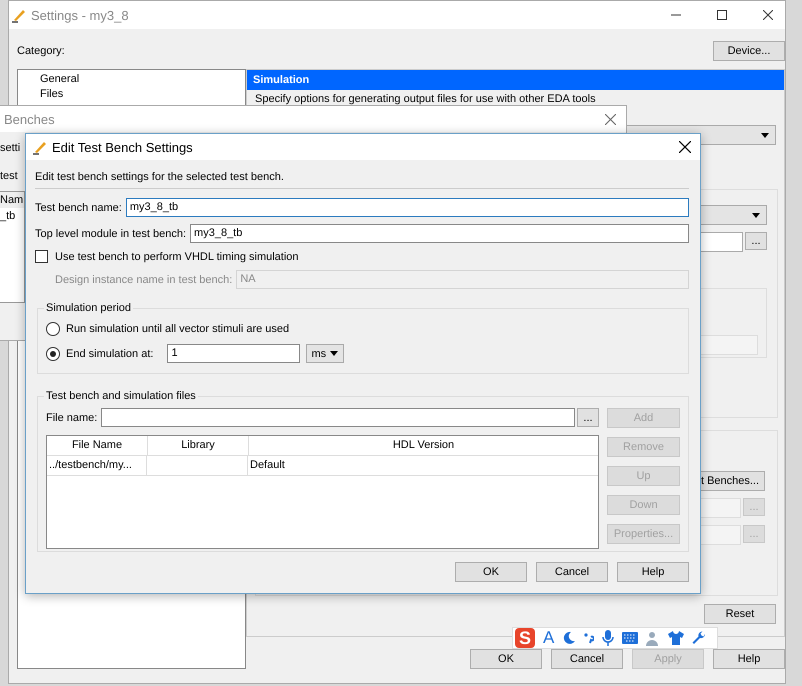 This screenshot has height=686, width=802. What do you see at coordinates (676, 638) in the screenshot?
I see `shirt-icon` at bounding box center [676, 638].